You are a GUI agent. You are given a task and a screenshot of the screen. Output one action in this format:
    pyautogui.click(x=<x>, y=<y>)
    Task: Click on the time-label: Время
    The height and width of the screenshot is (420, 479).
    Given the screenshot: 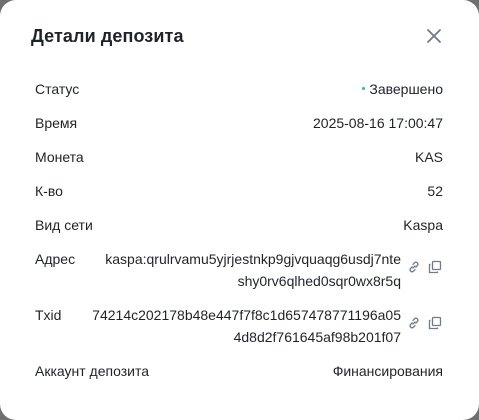 What is the action you would take?
    pyautogui.click(x=56, y=123)
    